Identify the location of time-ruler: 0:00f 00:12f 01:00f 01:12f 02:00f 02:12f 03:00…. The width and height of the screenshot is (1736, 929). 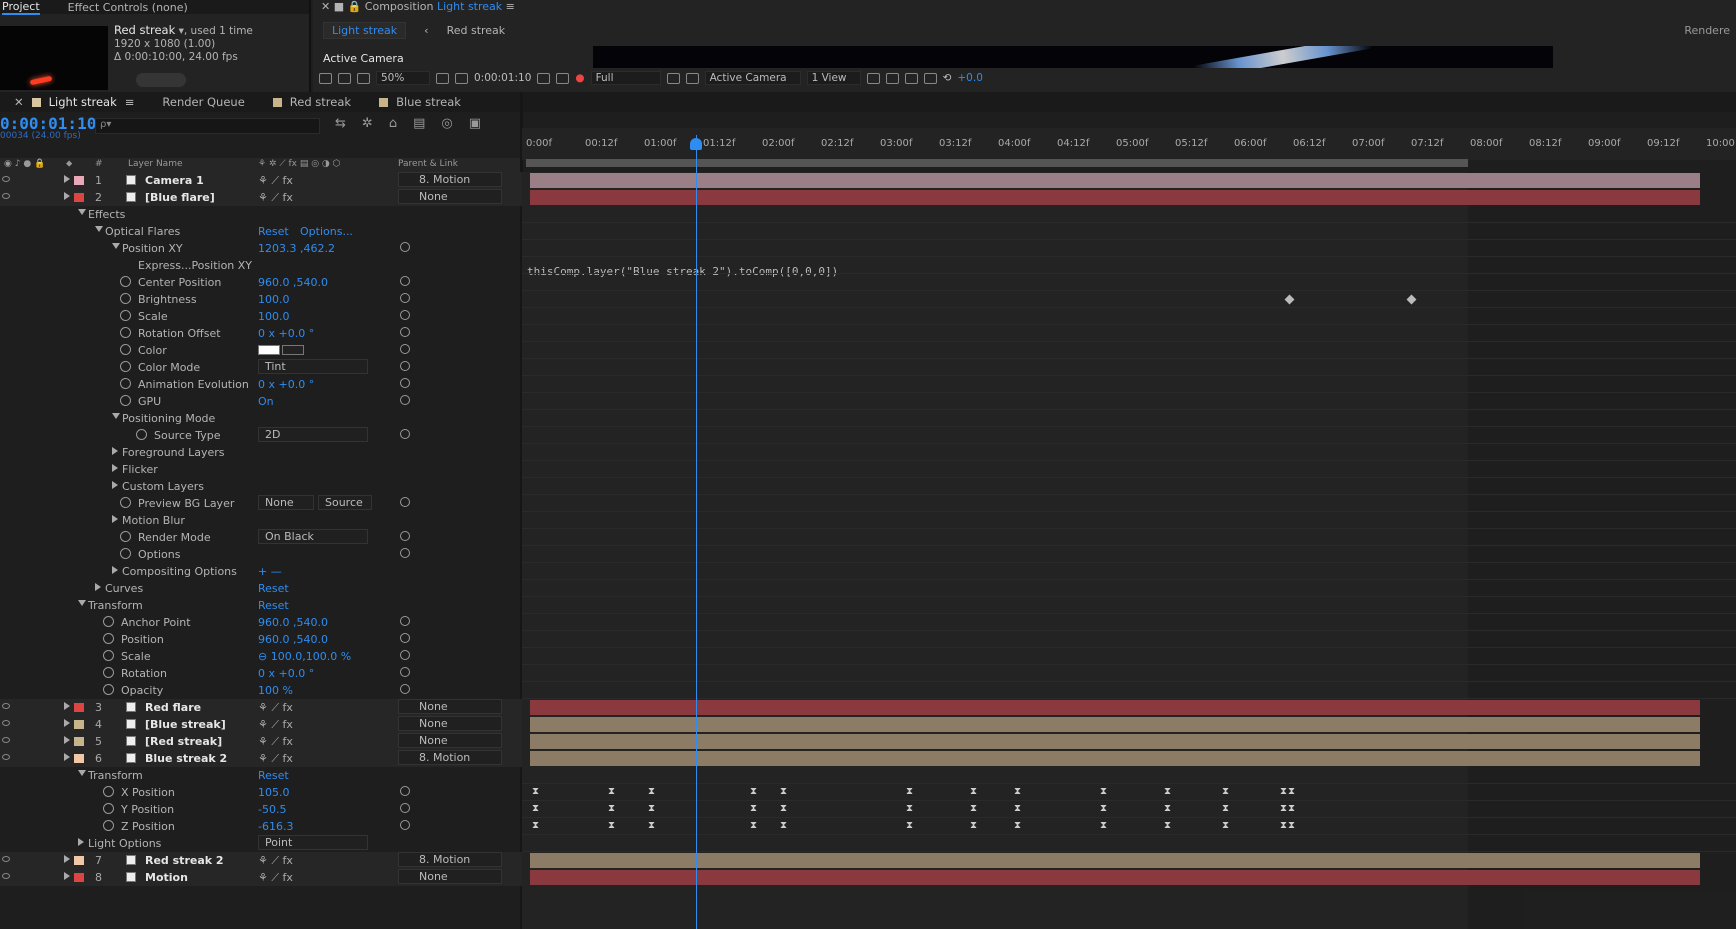
(1129, 144).